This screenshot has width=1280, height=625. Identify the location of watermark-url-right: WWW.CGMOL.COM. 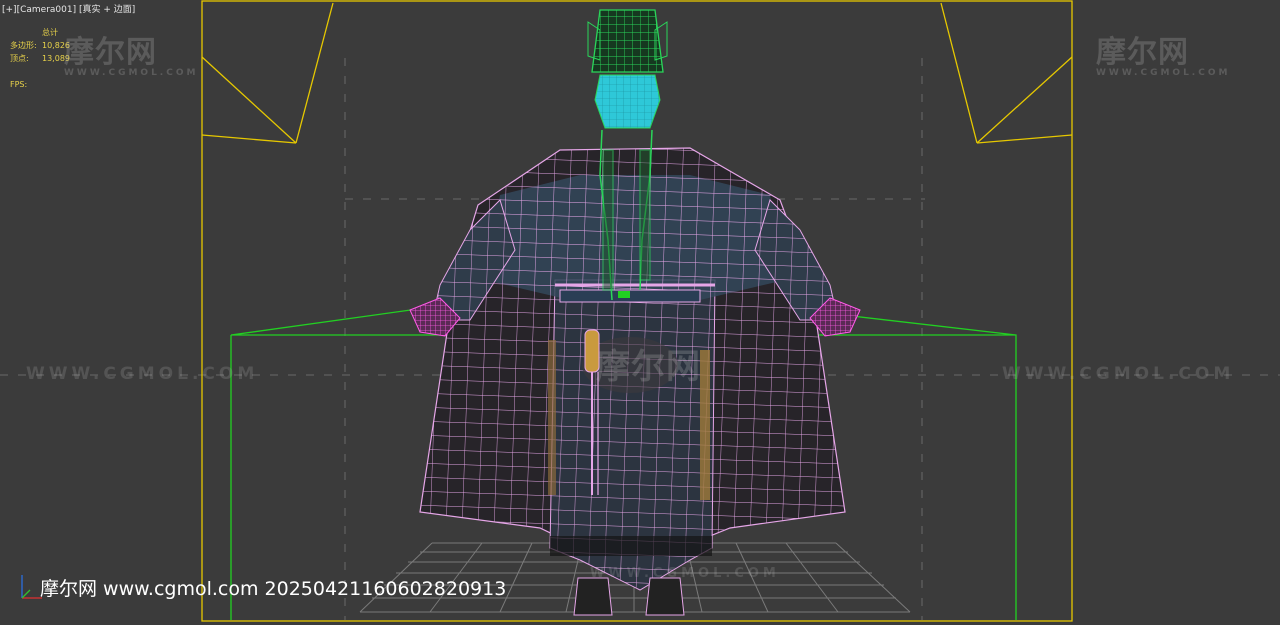
(1118, 374).